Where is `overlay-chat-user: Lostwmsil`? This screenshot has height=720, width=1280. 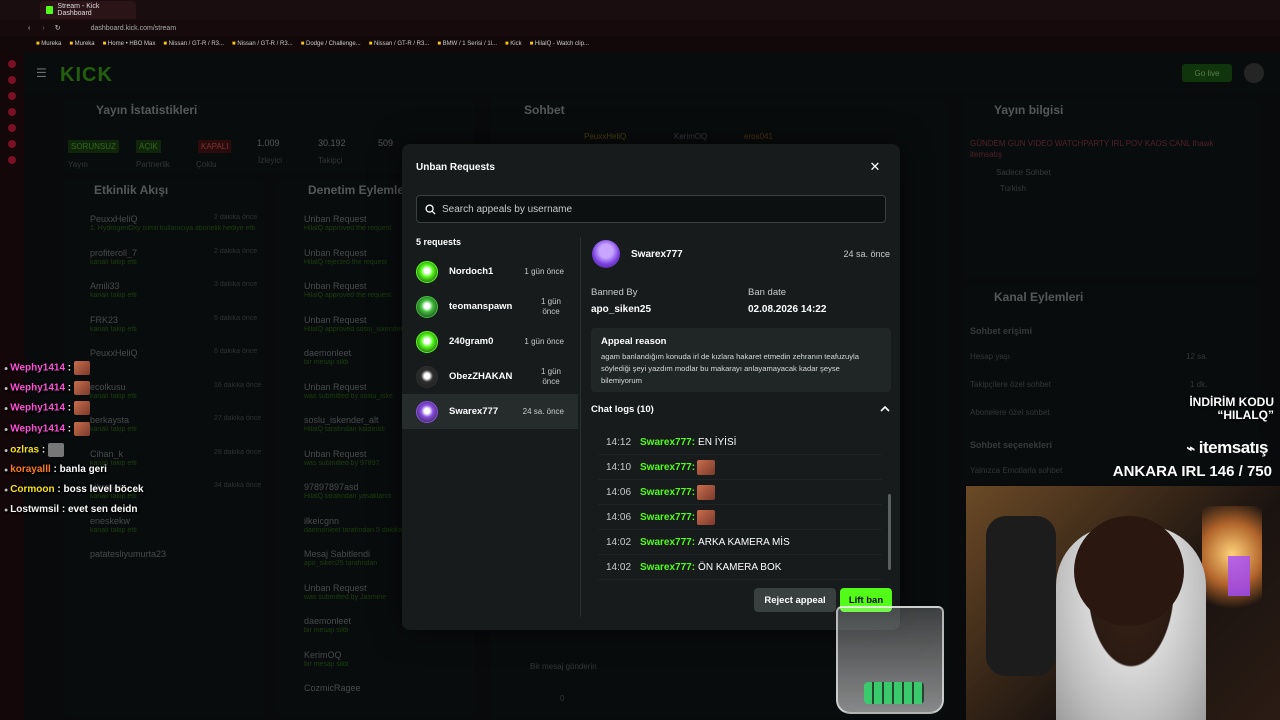 overlay-chat-user: Lostwmsil is located at coordinates (35, 509).